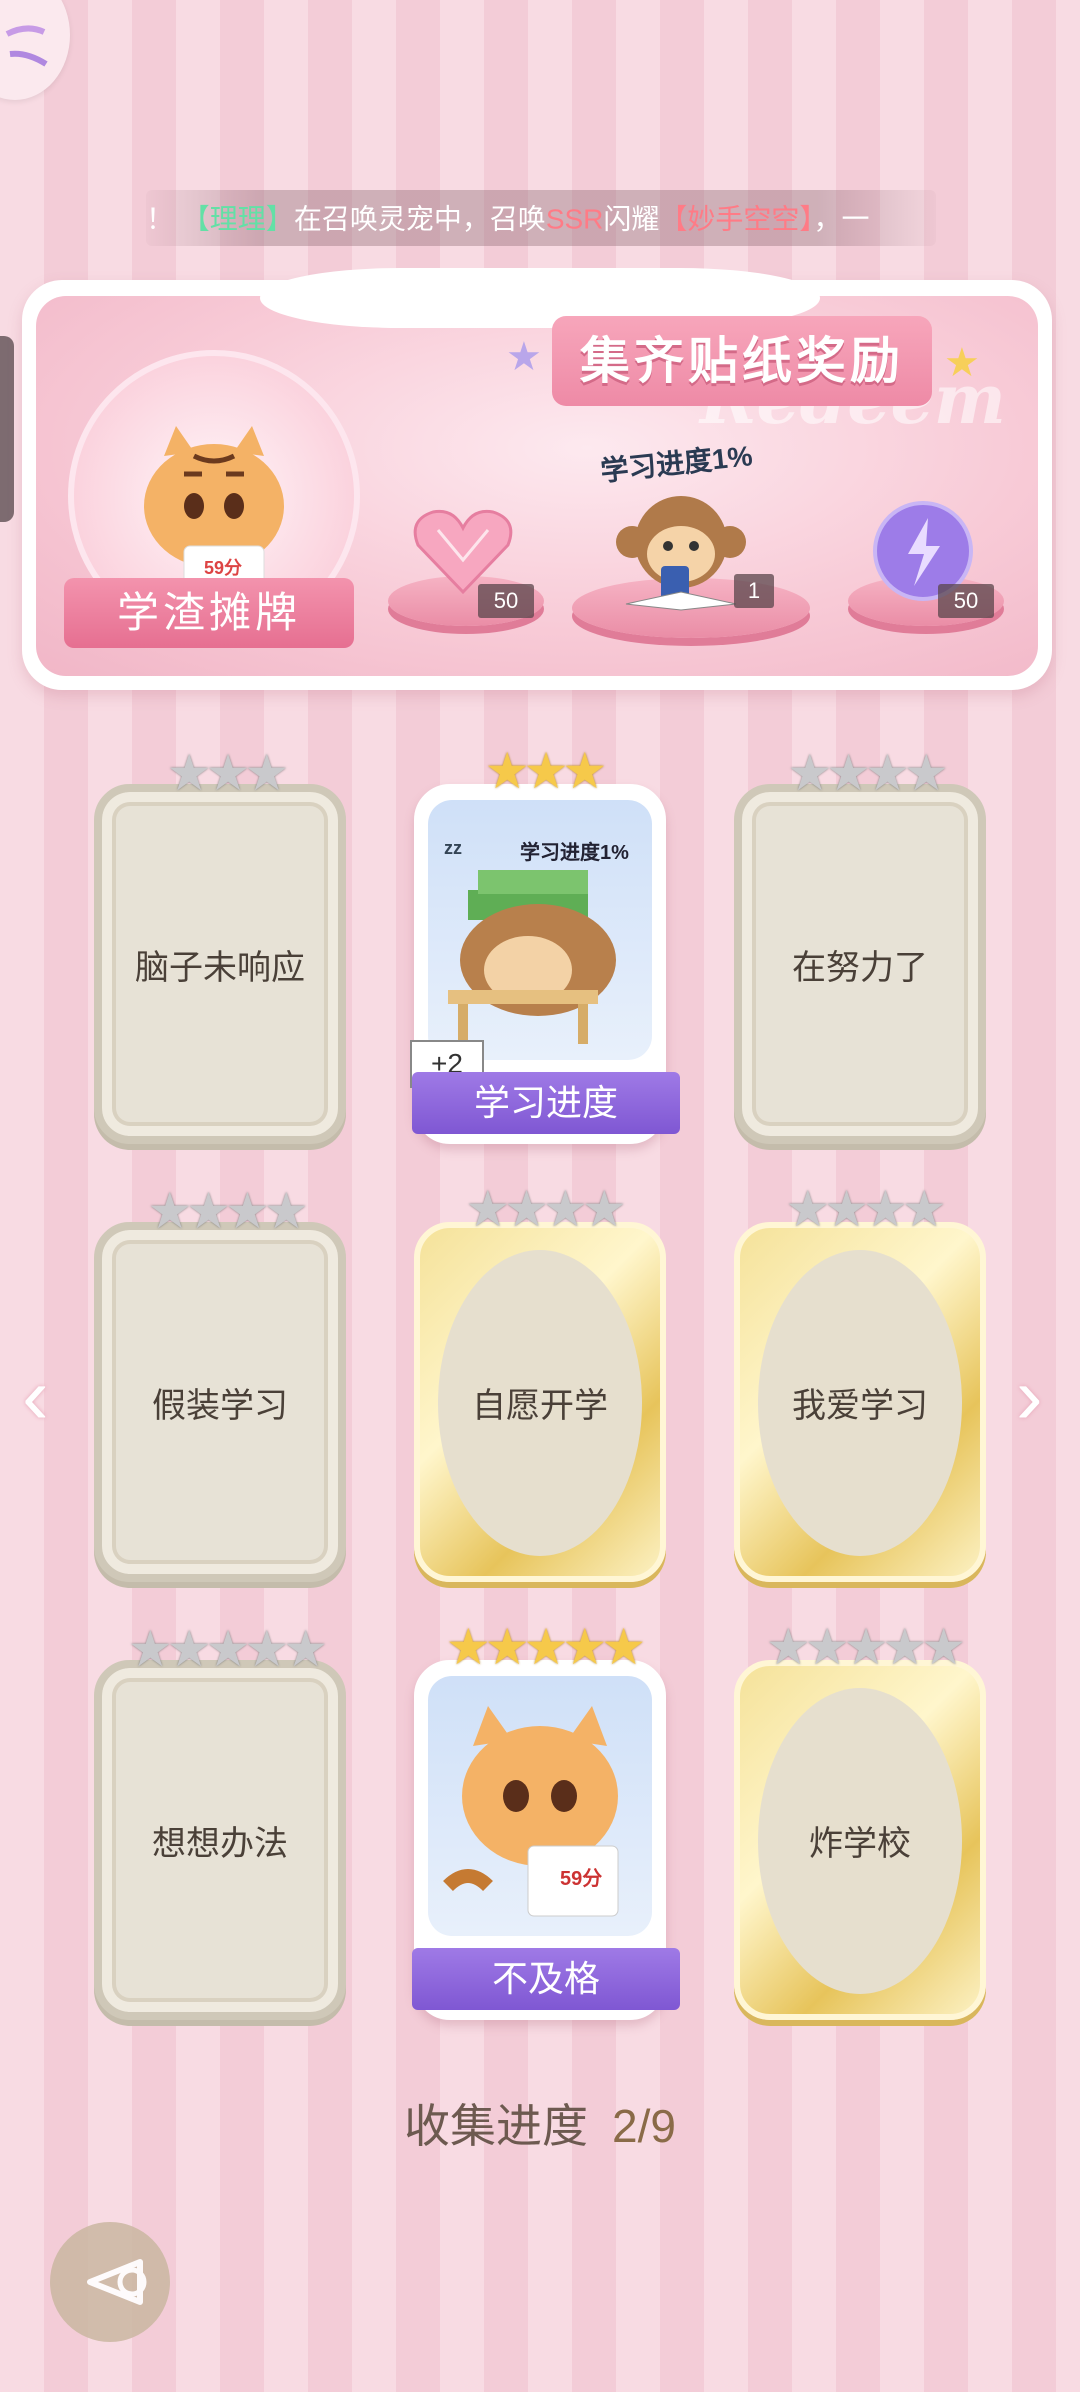  I want to click on collection-progress: 收集进度 2/9, so click(540, 2123).